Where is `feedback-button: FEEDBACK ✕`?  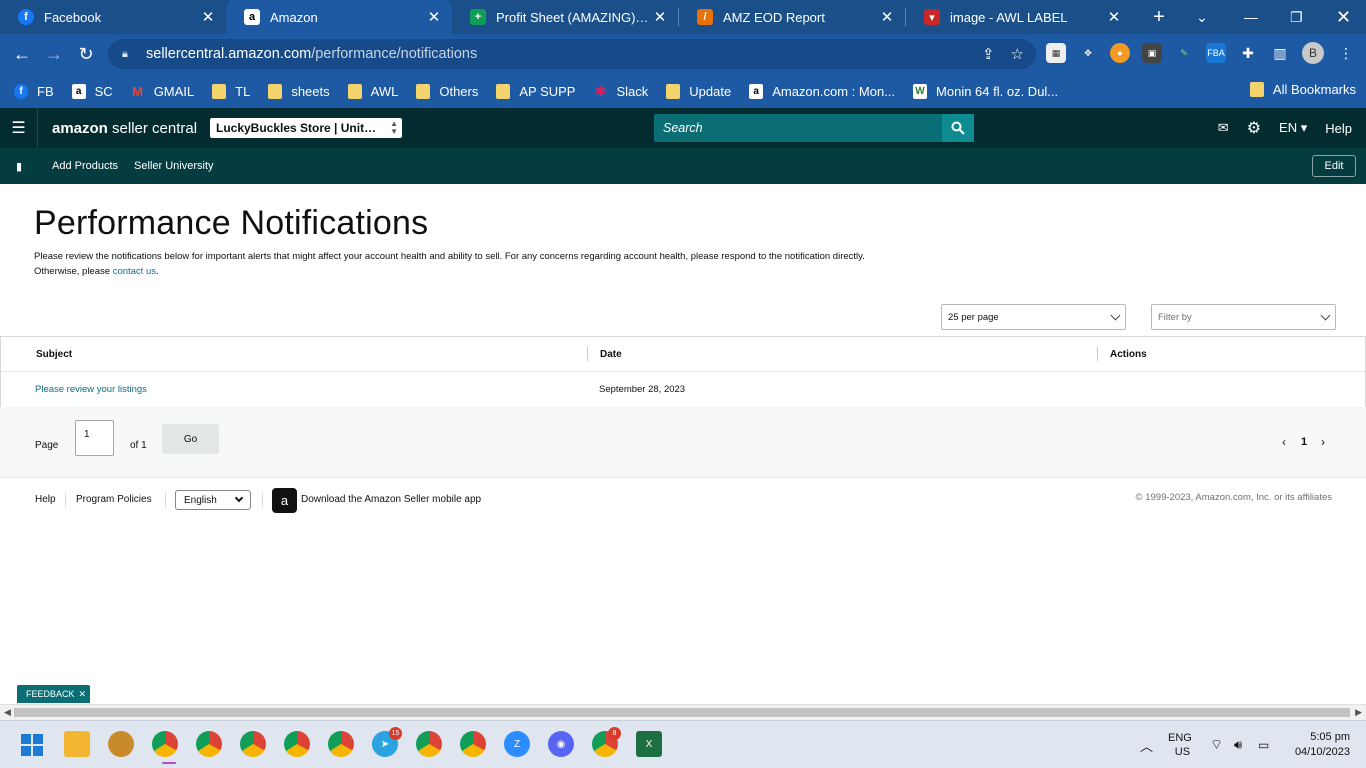 feedback-button: FEEDBACK ✕ is located at coordinates (53, 694).